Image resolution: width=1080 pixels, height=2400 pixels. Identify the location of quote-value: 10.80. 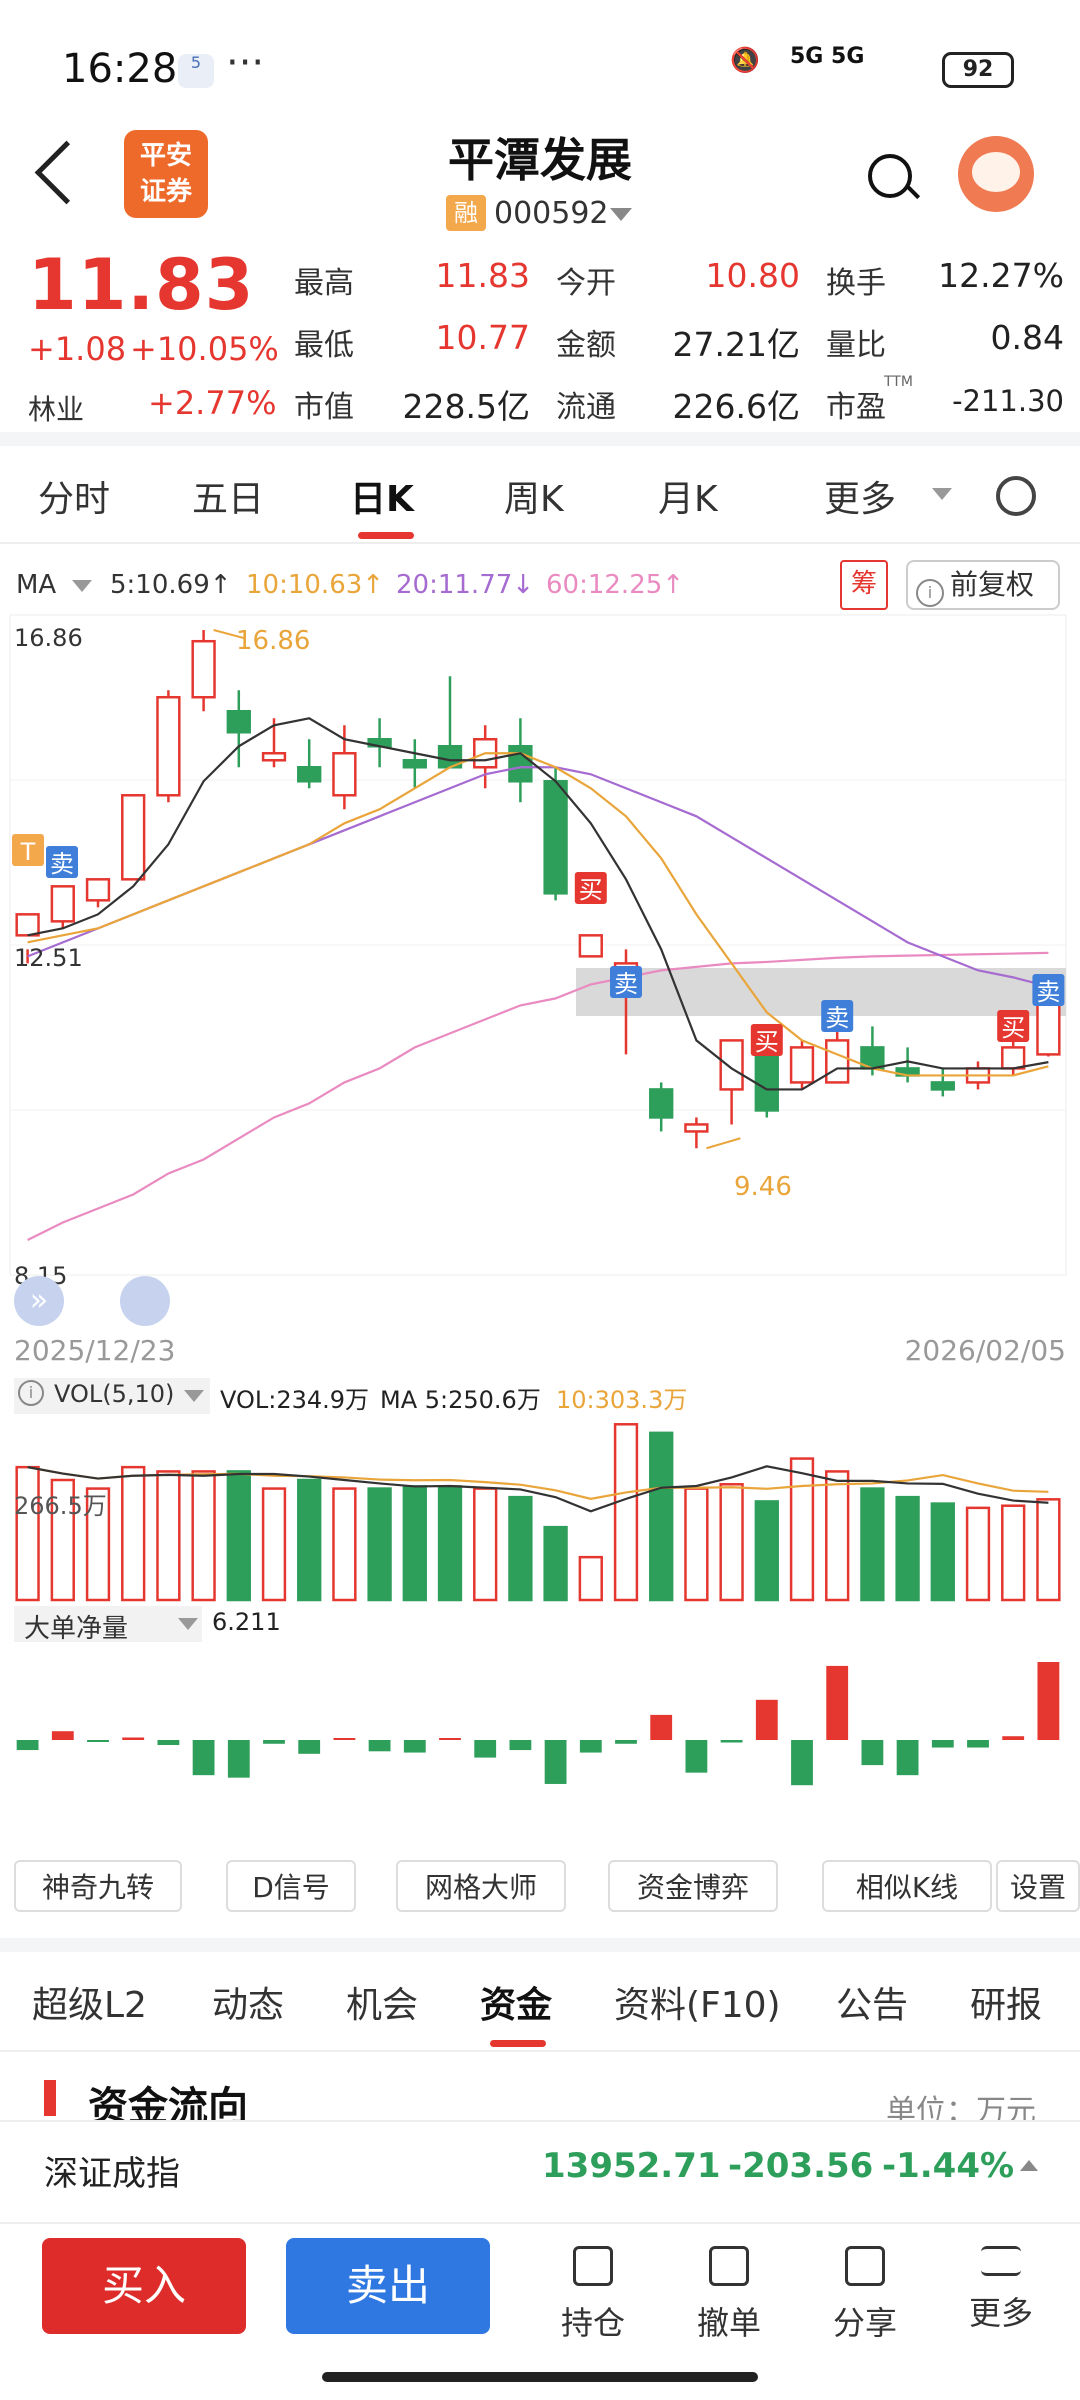
(752, 275).